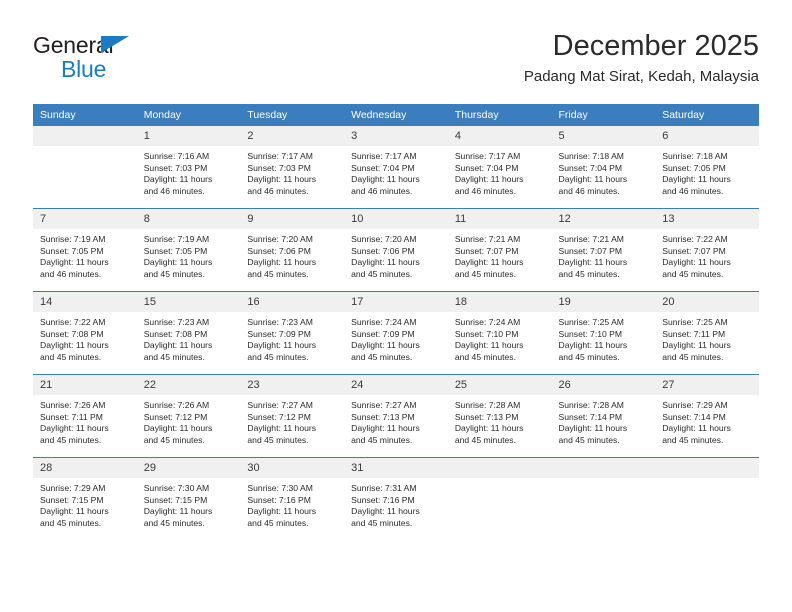 The width and height of the screenshot is (792, 612). What do you see at coordinates (175, 167) in the screenshot?
I see `day-detail-line: Sunset: 7:03 PM` at bounding box center [175, 167].